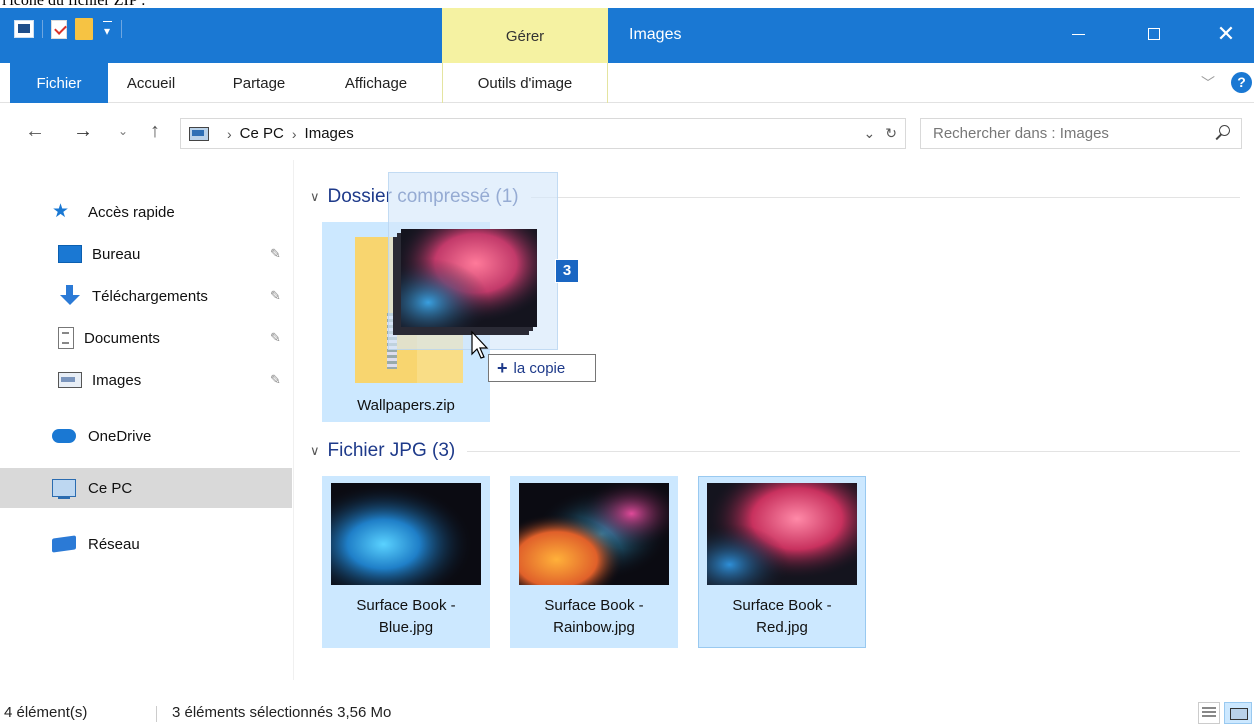 This screenshot has height=726, width=1254. Describe the element at coordinates (282, 712) in the screenshot. I see `selection-info: 3 éléments sélectionnés 3,56 Mo` at that location.